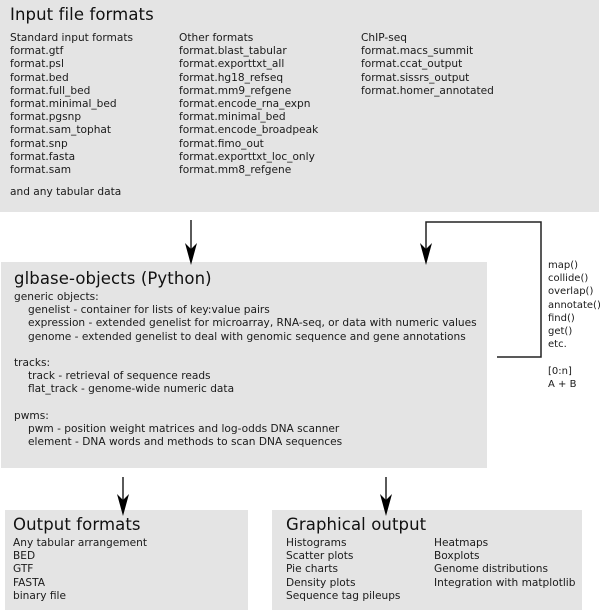  What do you see at coordinates (557, 345) in the screenshot?
I see `method-item: etc.` at bounding box center [557, 345].